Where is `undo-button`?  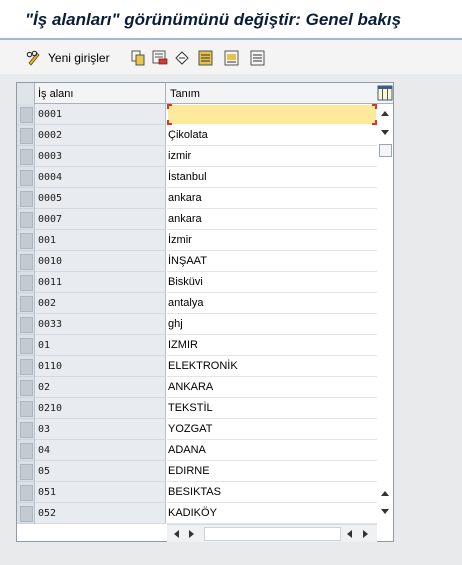
undo-button is located at coordinates (182, 57).